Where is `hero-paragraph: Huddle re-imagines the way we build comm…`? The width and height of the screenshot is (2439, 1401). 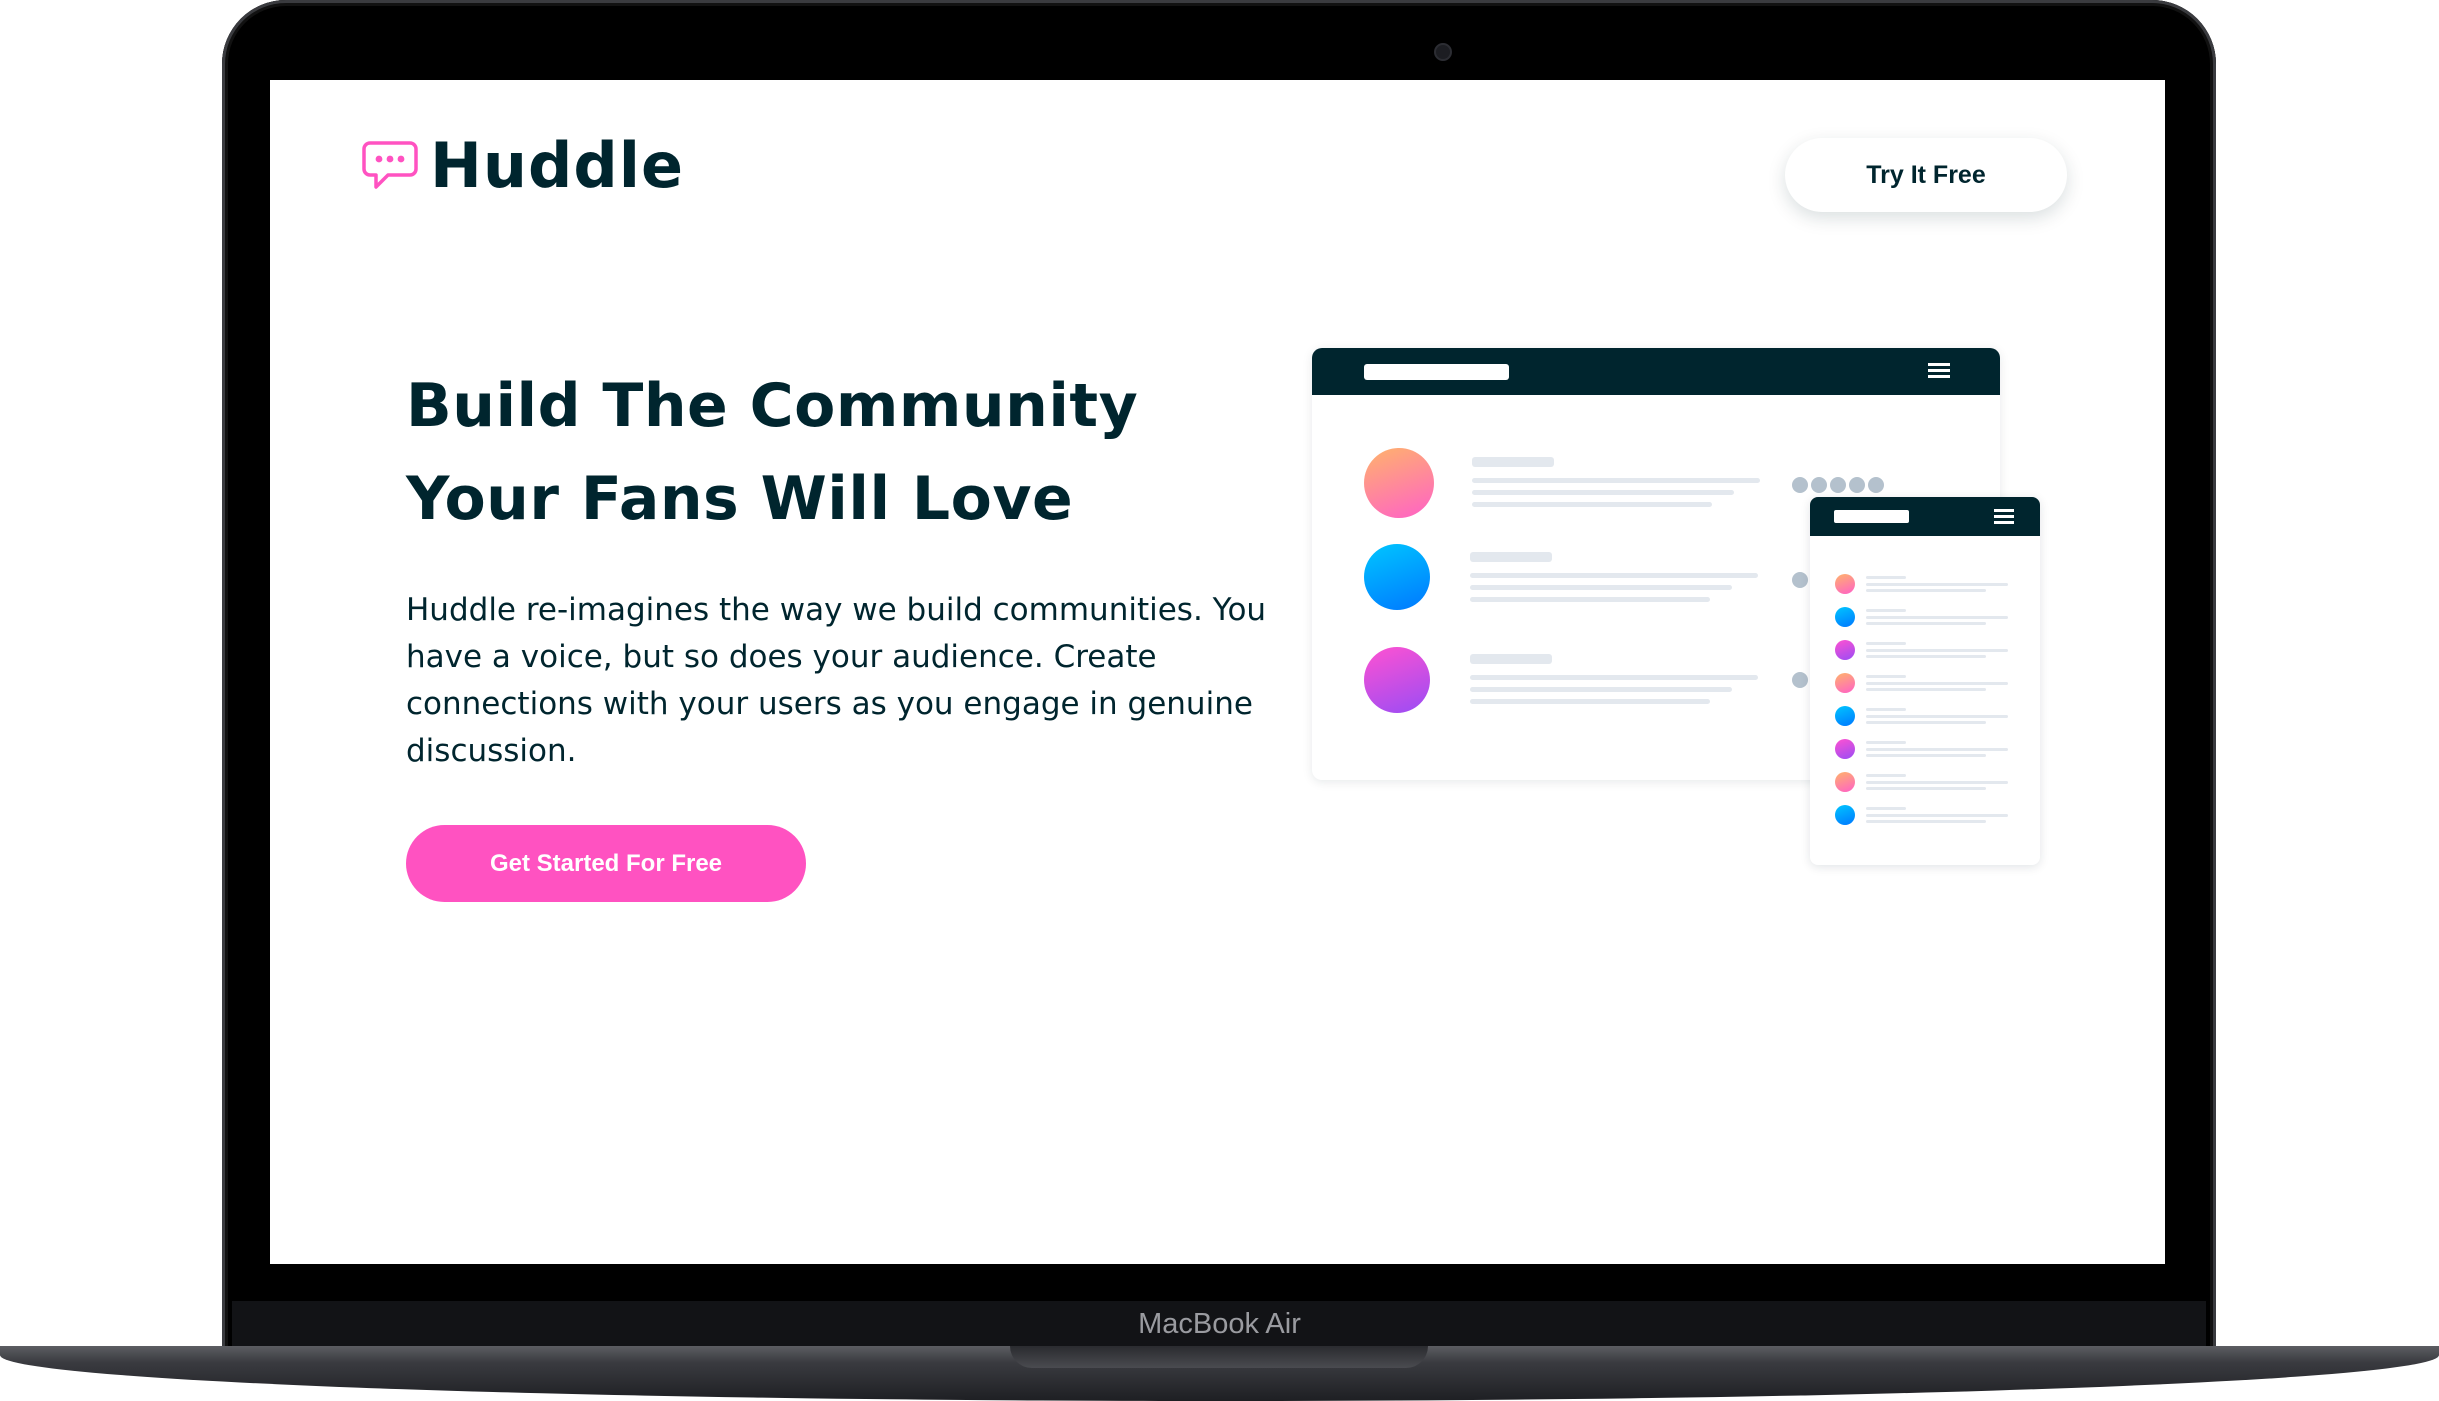
hero-paragraph: Huddle re-imagines the way we build comm… is located at coordinates (836, 680).